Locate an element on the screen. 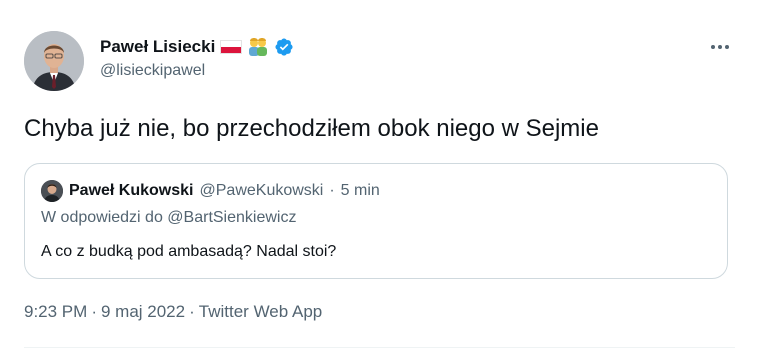  tweet-source: Twitter Web App is located at coordinates (260, 311).